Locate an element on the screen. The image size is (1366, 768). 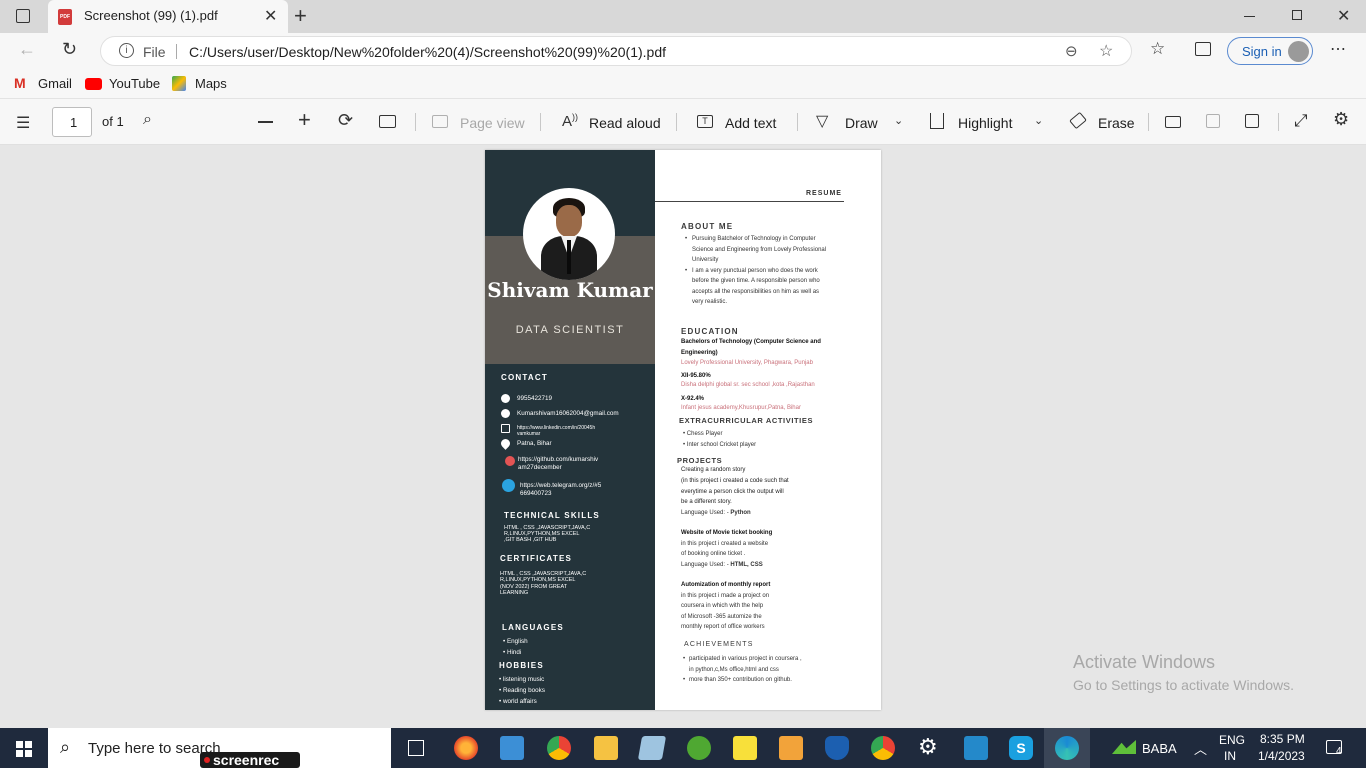
save-icon is located at coordinates (1213, 121).